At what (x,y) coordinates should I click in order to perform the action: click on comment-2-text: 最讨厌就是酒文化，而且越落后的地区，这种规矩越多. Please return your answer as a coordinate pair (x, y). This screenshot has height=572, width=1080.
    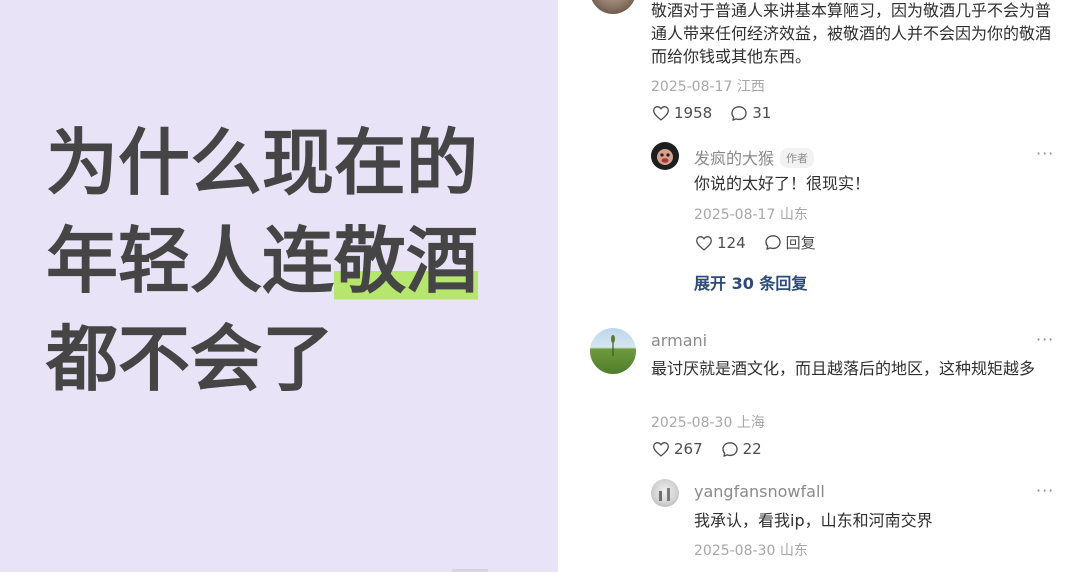
    Looking at the image, I should click on (843, 368).